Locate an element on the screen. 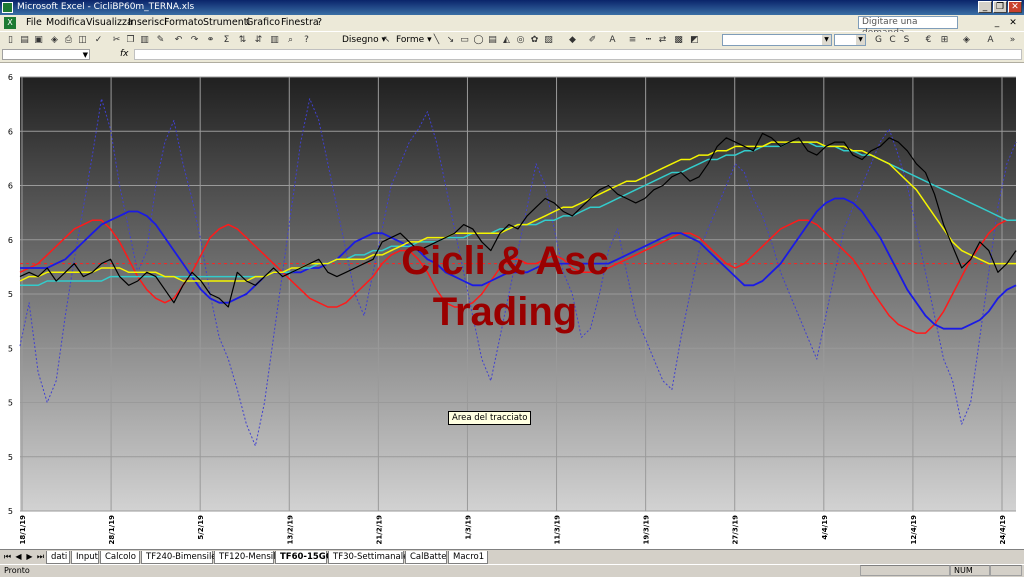  menu-formato: Formato is located at coordinates (183, 23).